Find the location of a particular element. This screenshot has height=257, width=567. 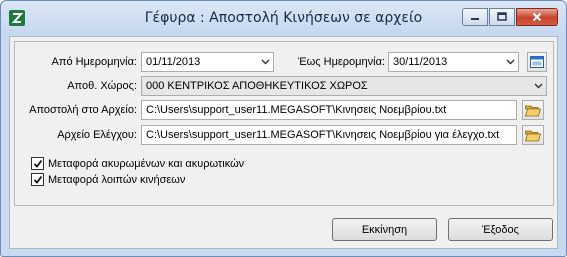

maximize-icon is located at coordinates (502, 16).